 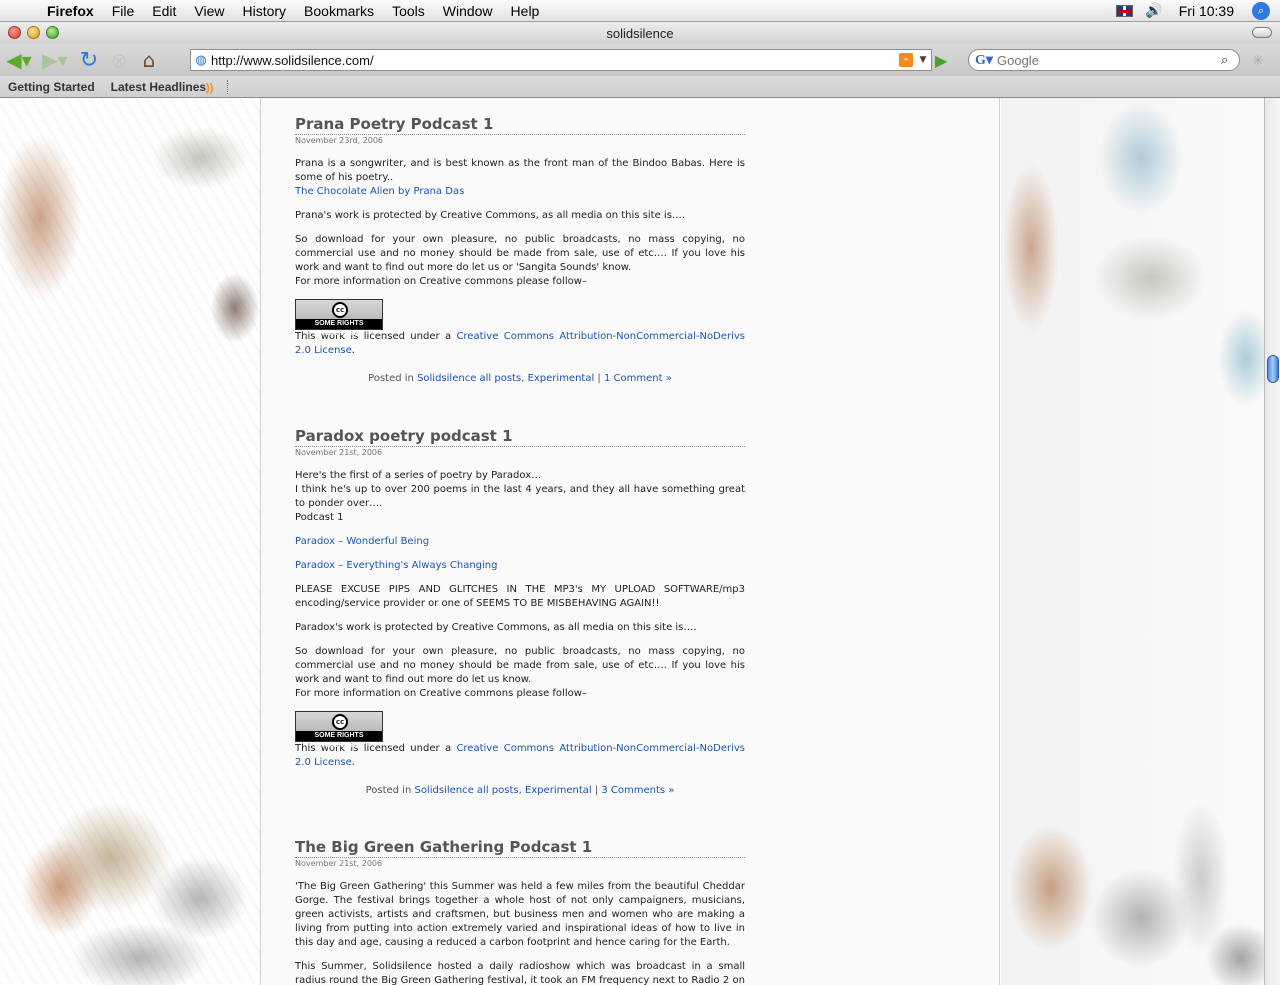 I want to click on navigation-toolbar: ◀▾ ▶▾ ↻ ⊗ ⌂ ◍ ⌁ ▼ ▶ G▾ ⌕ ✳, so click(x=640, y=60).